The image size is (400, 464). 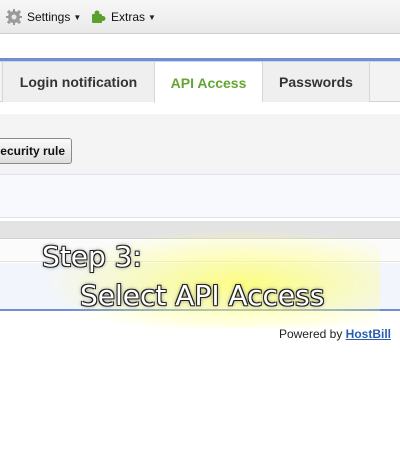 What do you see at coordinates (312, 334) in the screenshot?
I see `footer-prefix: Powered by` at bounding box center [312, 334].